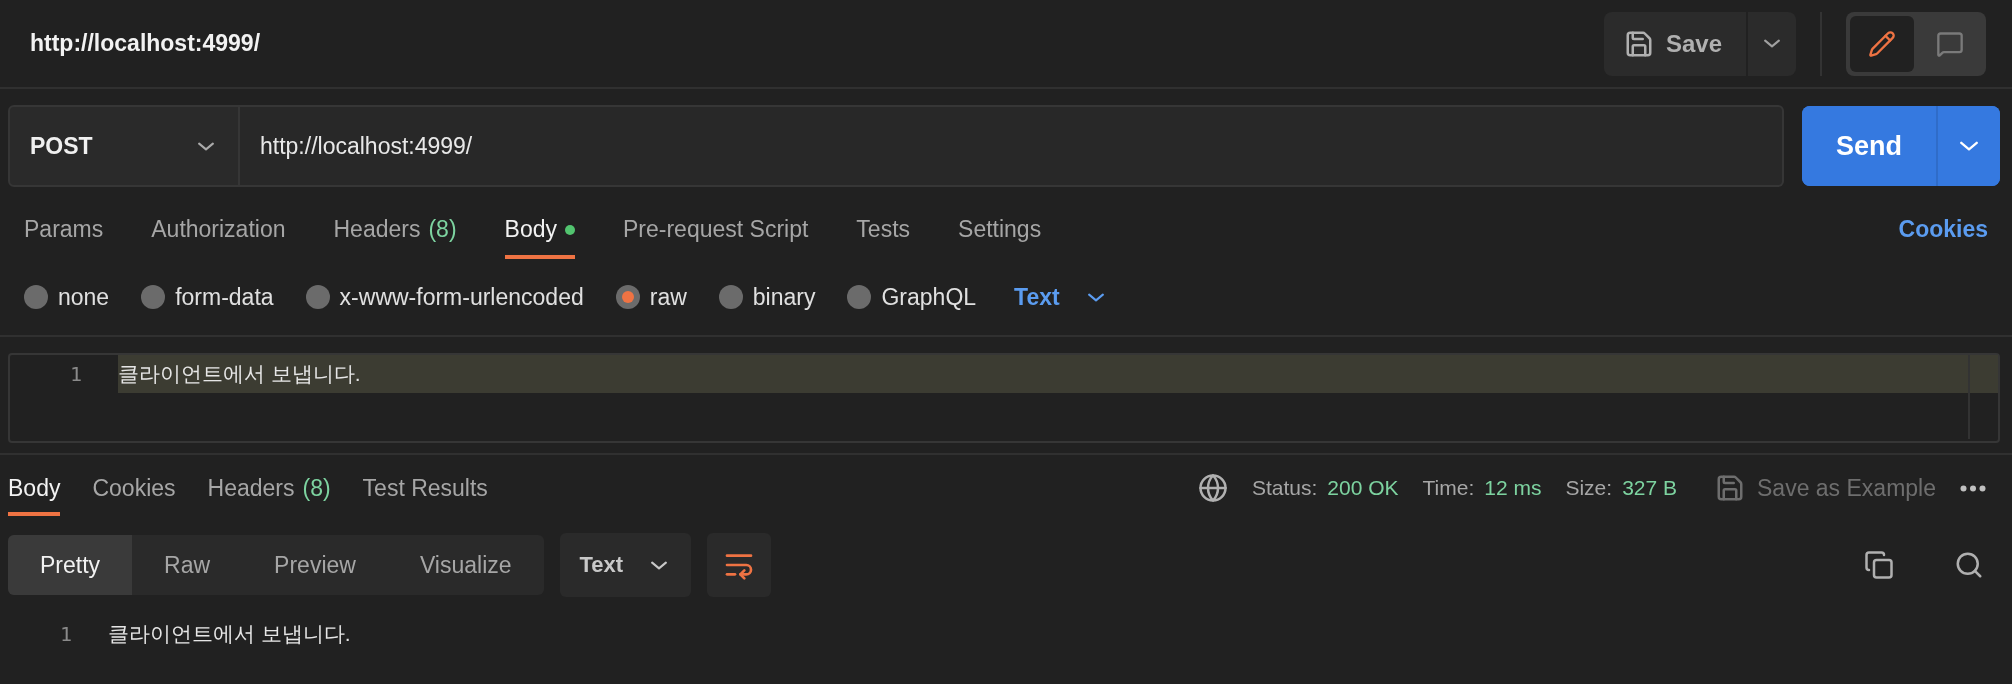  Describe the element at coordinates (784, 297) in the screenshot. I see `radio-label: binary` at that location.